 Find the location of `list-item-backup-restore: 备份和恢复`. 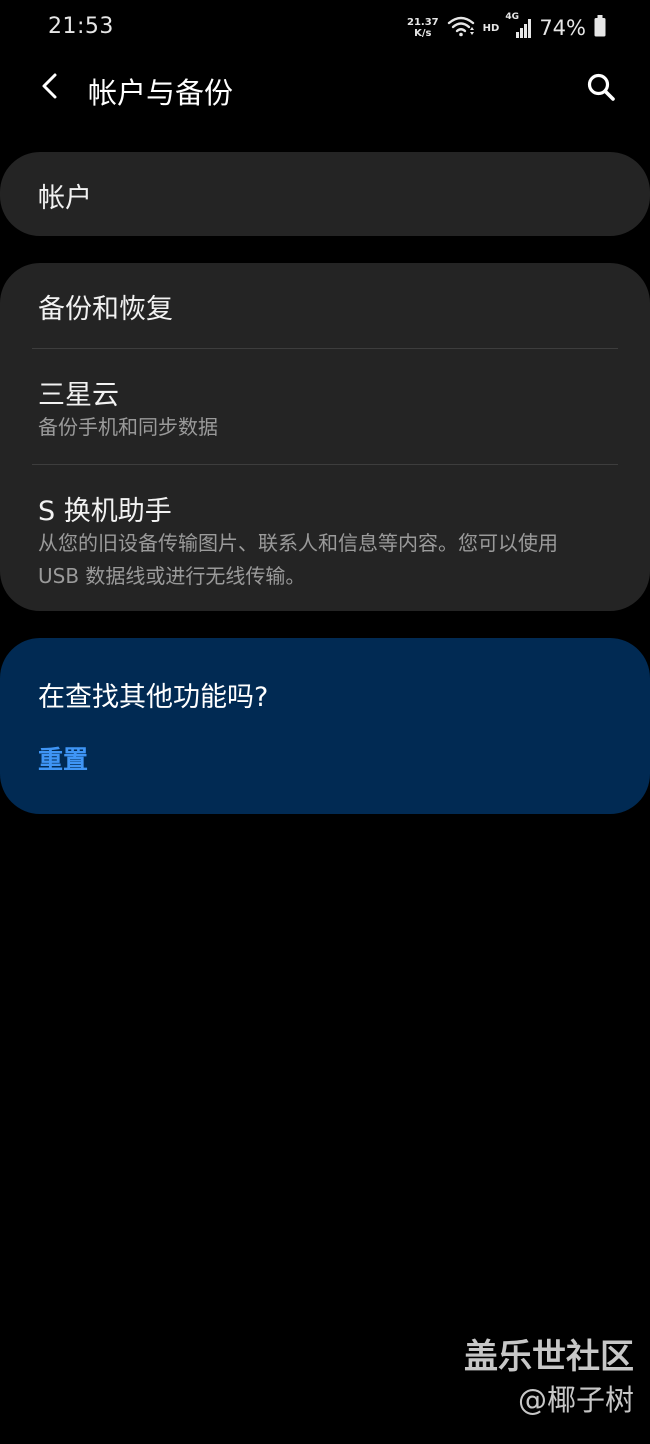

list-item-backup-restore: 备份和恢复 is located at coordinates (325, 306).